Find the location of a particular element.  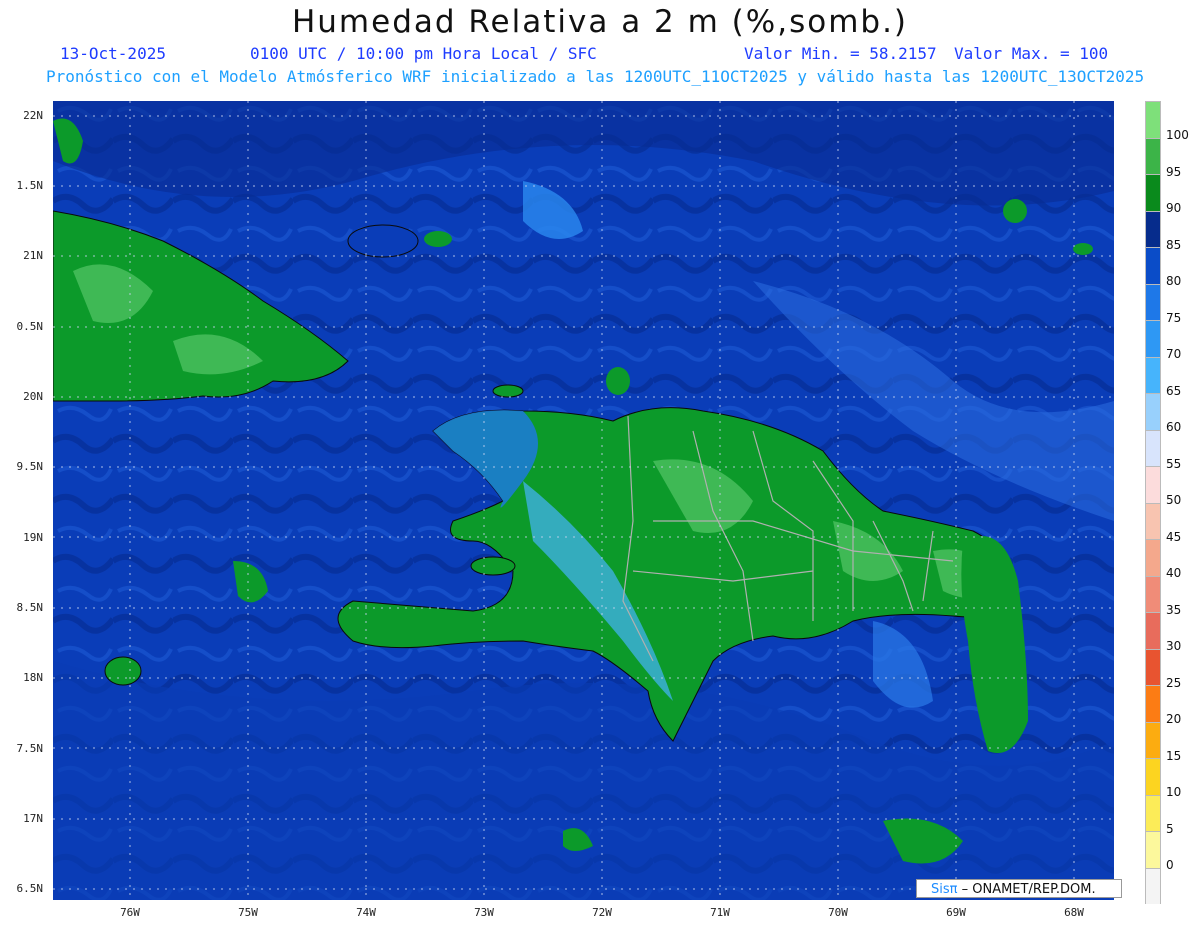

colorbar-label: 100 is located at coordinates (1177, 135).